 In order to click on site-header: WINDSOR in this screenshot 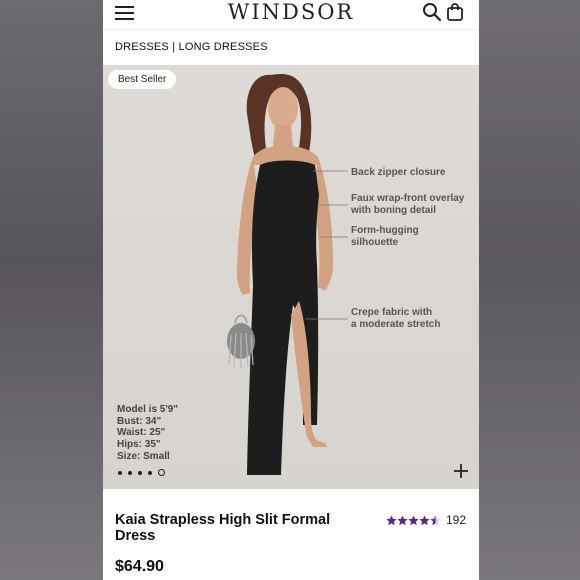, I will do `click(291, 15)`.